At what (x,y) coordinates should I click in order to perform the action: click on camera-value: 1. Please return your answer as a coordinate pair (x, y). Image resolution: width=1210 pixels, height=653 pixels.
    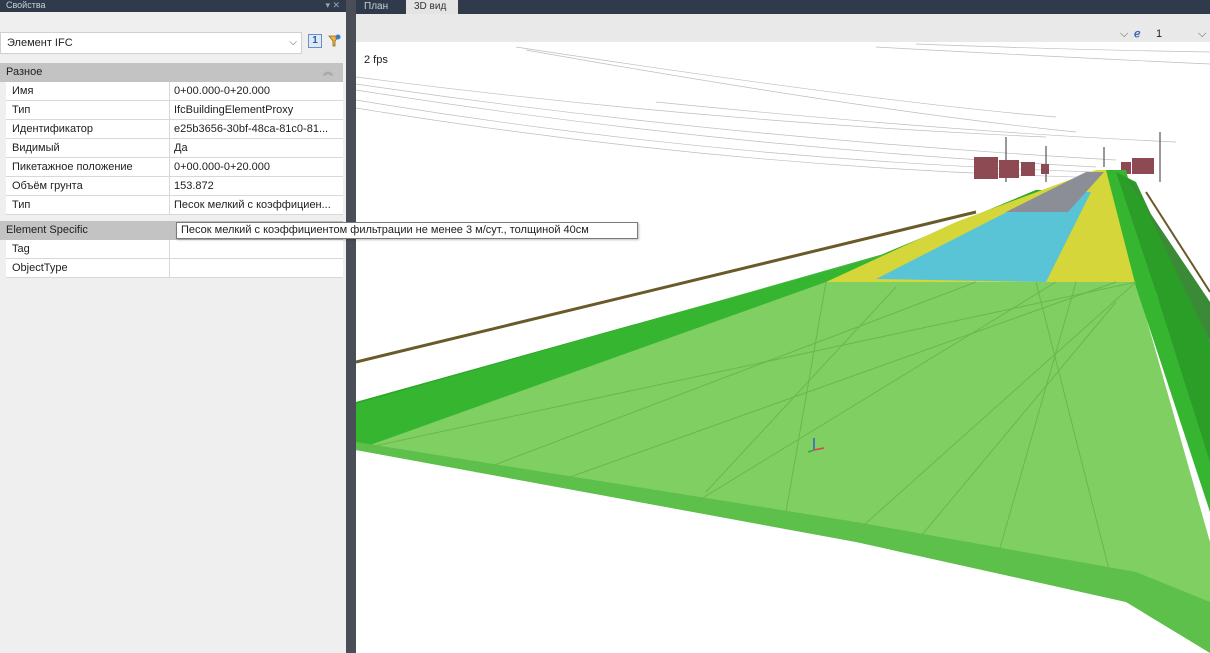
    Looking at the image, I should click on (1159, 34).